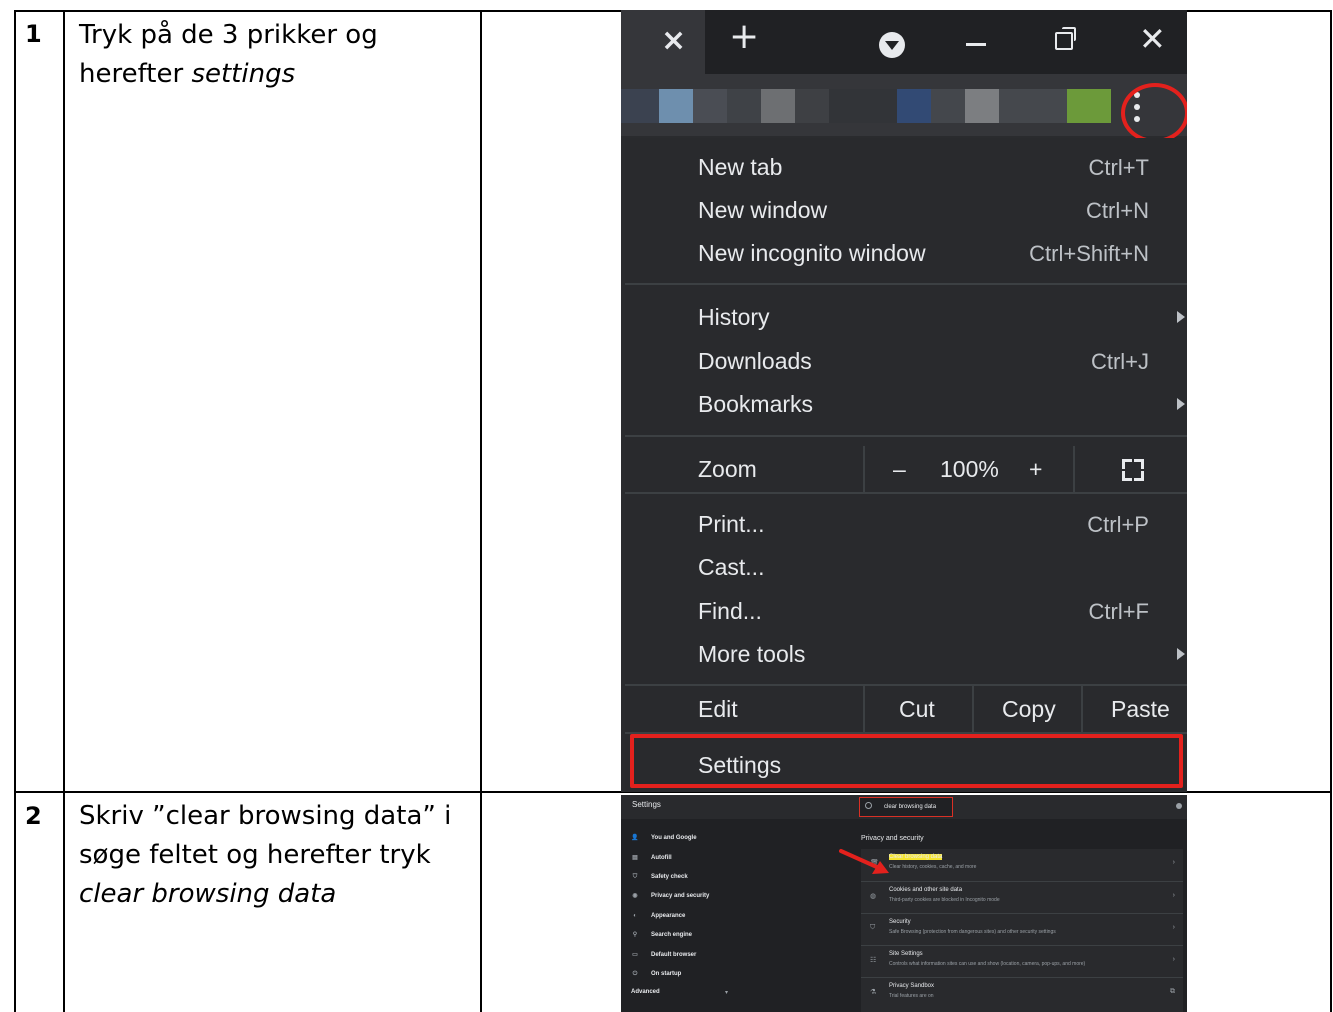 The image size is (1333, 1012). Describe the element at coordinates (15, 511) in the screenshot. I see `table-border-left` at that location.